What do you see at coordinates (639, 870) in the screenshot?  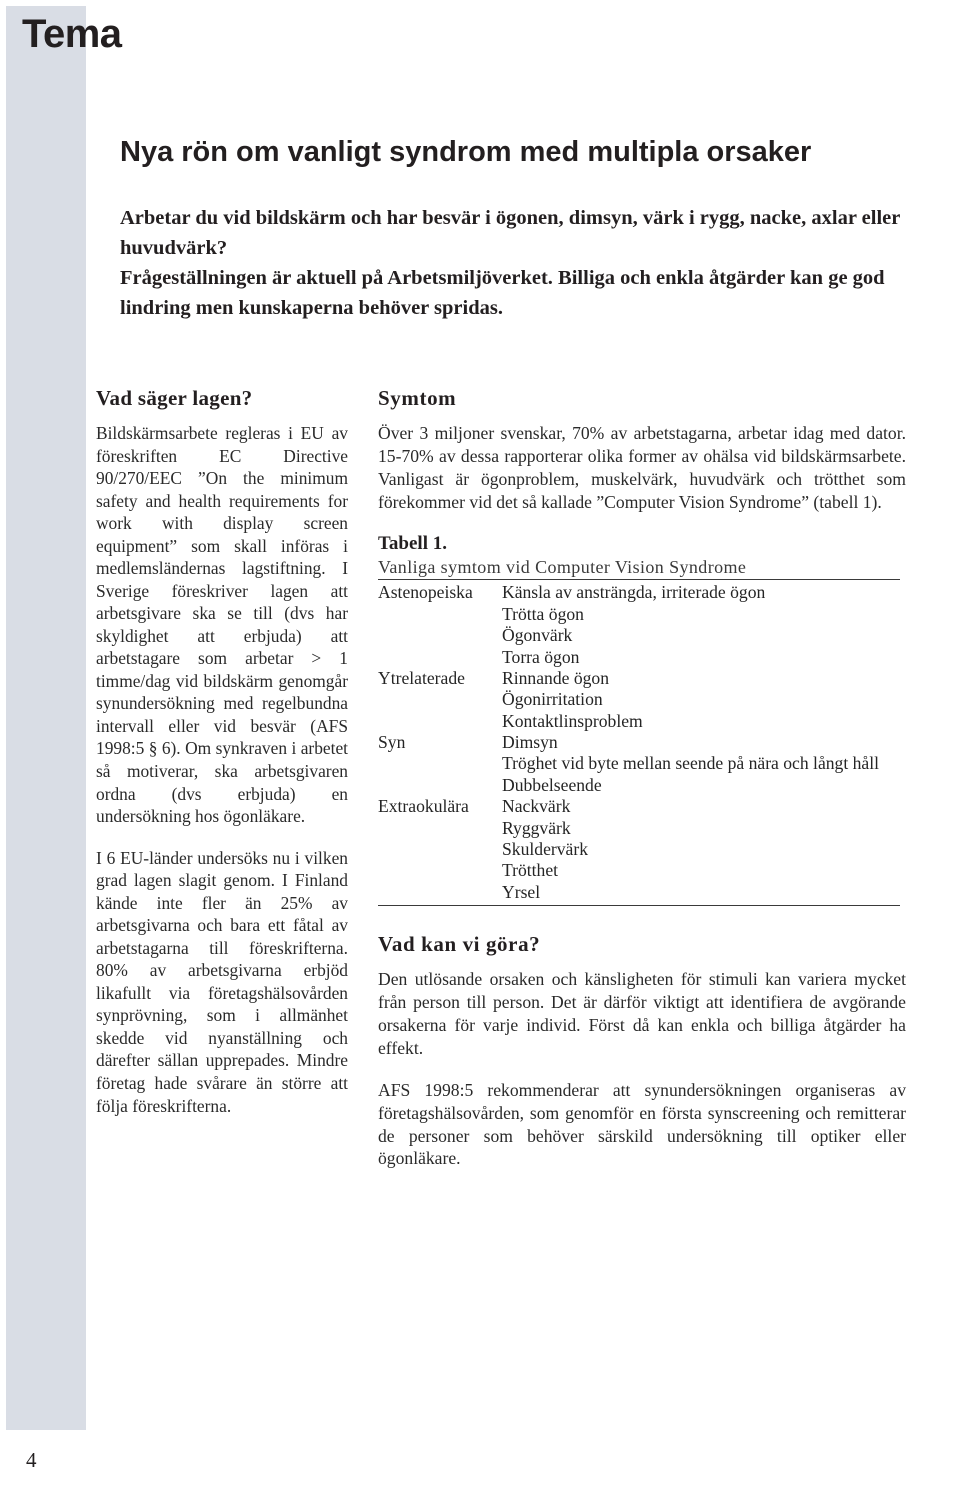 I see `table-row: Trötthet` at bounding box center [639, 870].